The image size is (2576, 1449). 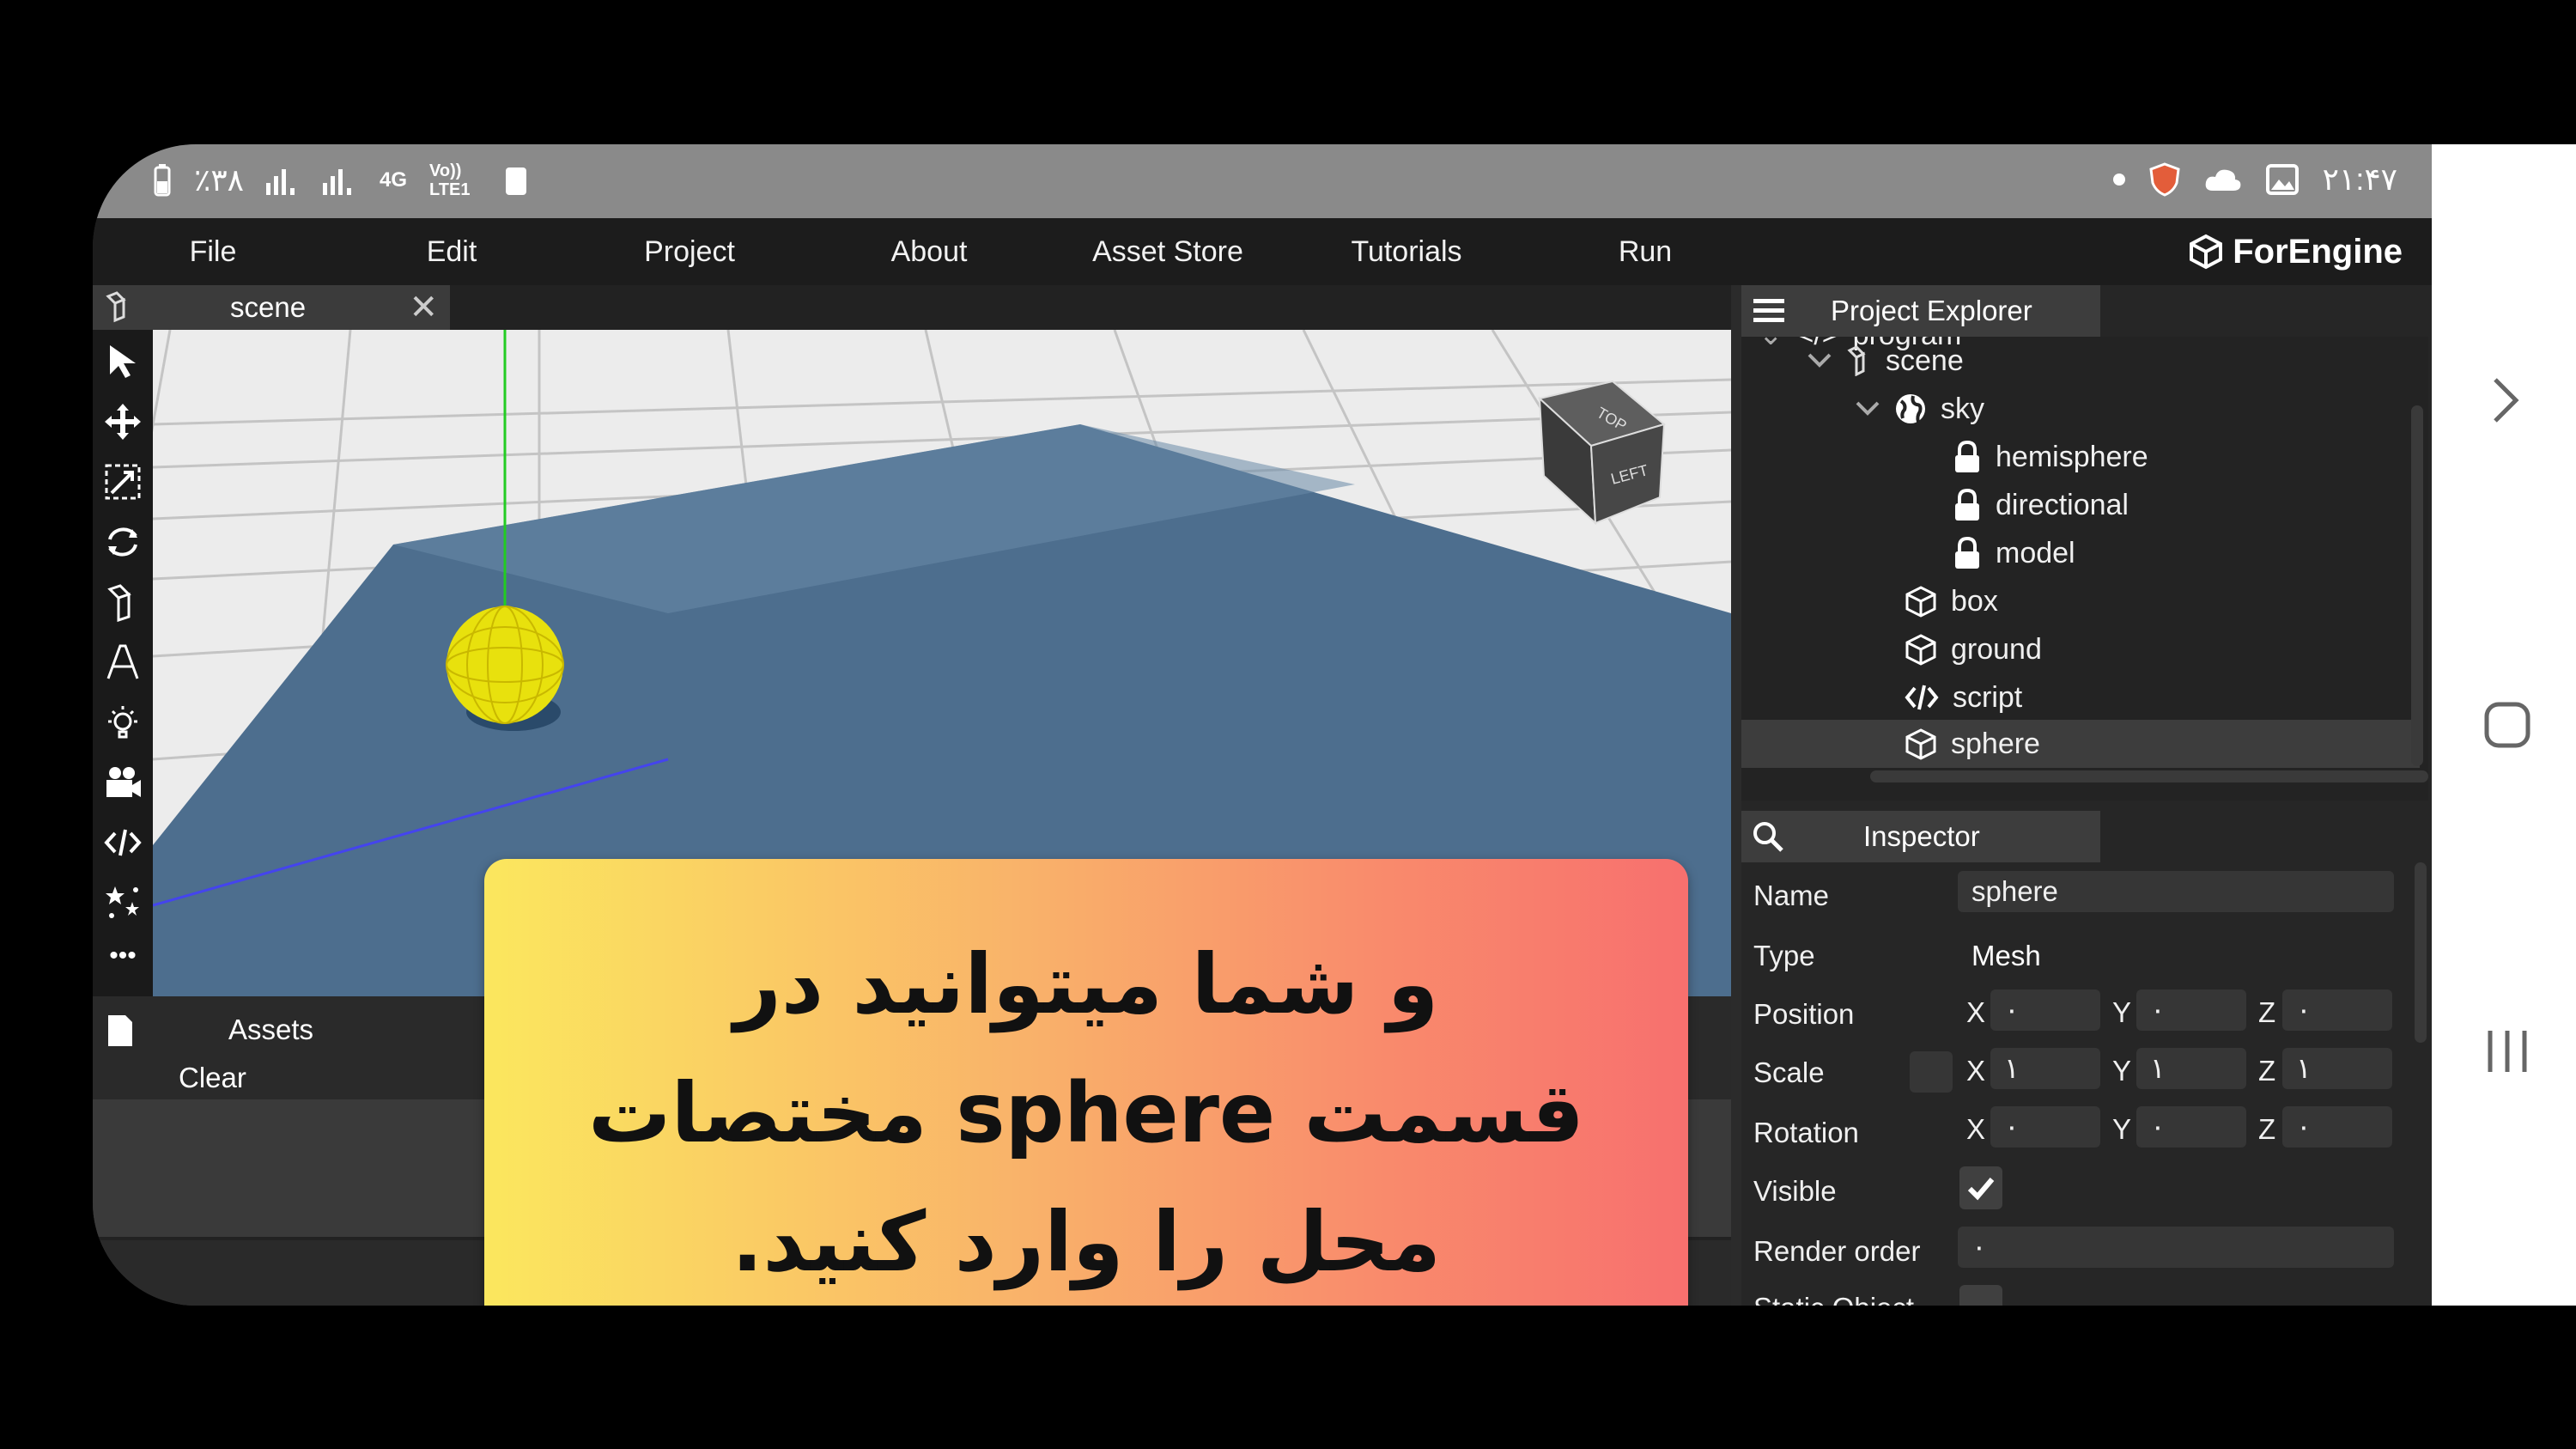 I want to click on menu-asset-store: Asset Store, so click(x=1167, y=251).